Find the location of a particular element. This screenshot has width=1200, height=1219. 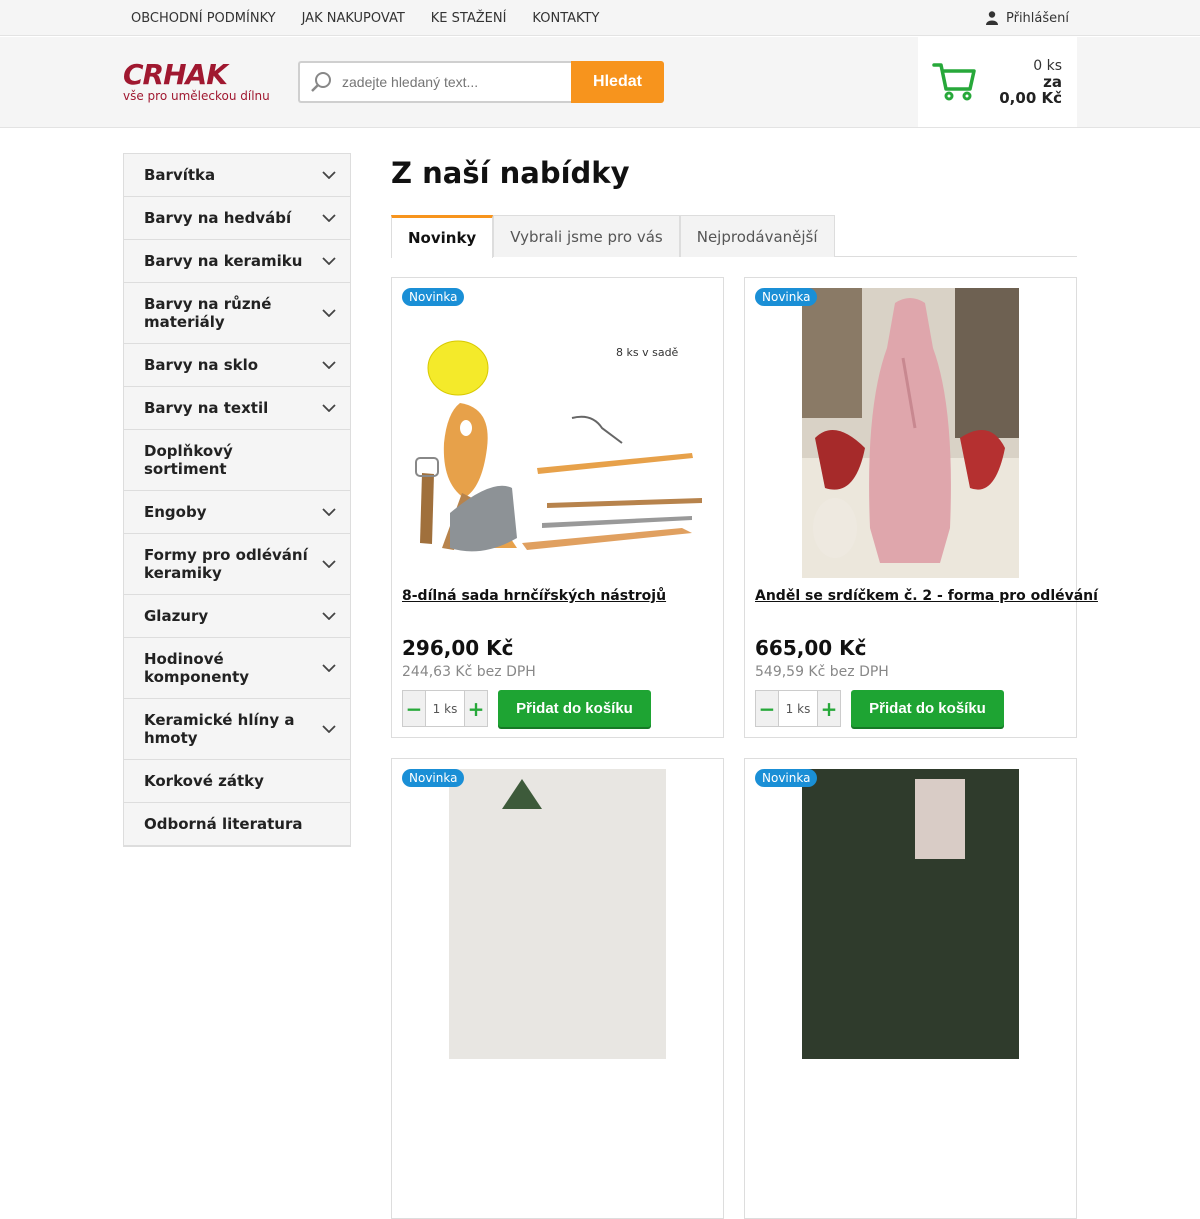

sidebar-category-item: Formy pro odlévání keramiky is located at coordinates (237, 564).